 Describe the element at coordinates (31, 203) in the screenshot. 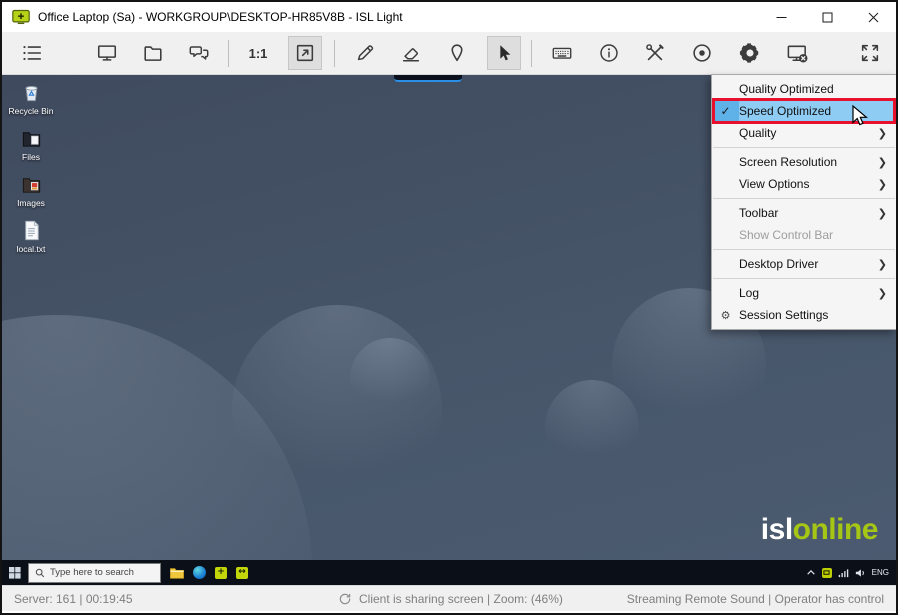

I see `desktop-icon-label: Images` at that location.